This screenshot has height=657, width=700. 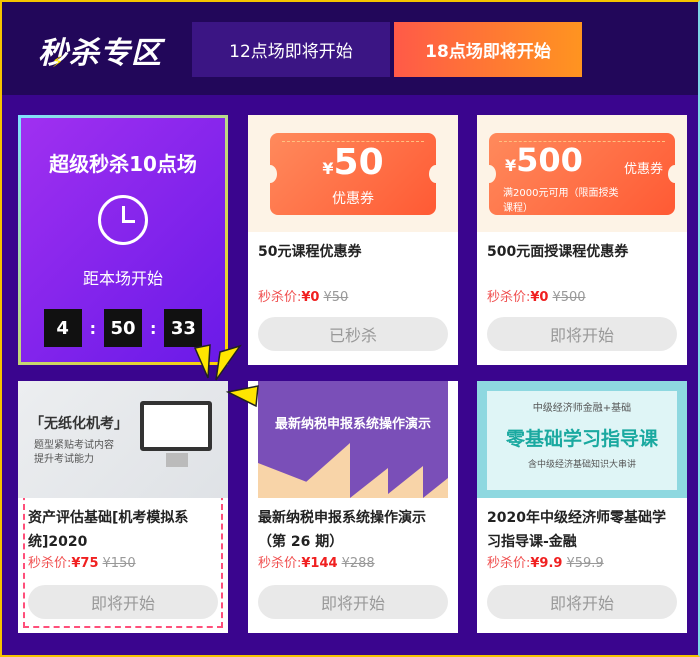 I want to click on image-subtitle: 题型紧贴考试内容, so click(x=74, y=445).